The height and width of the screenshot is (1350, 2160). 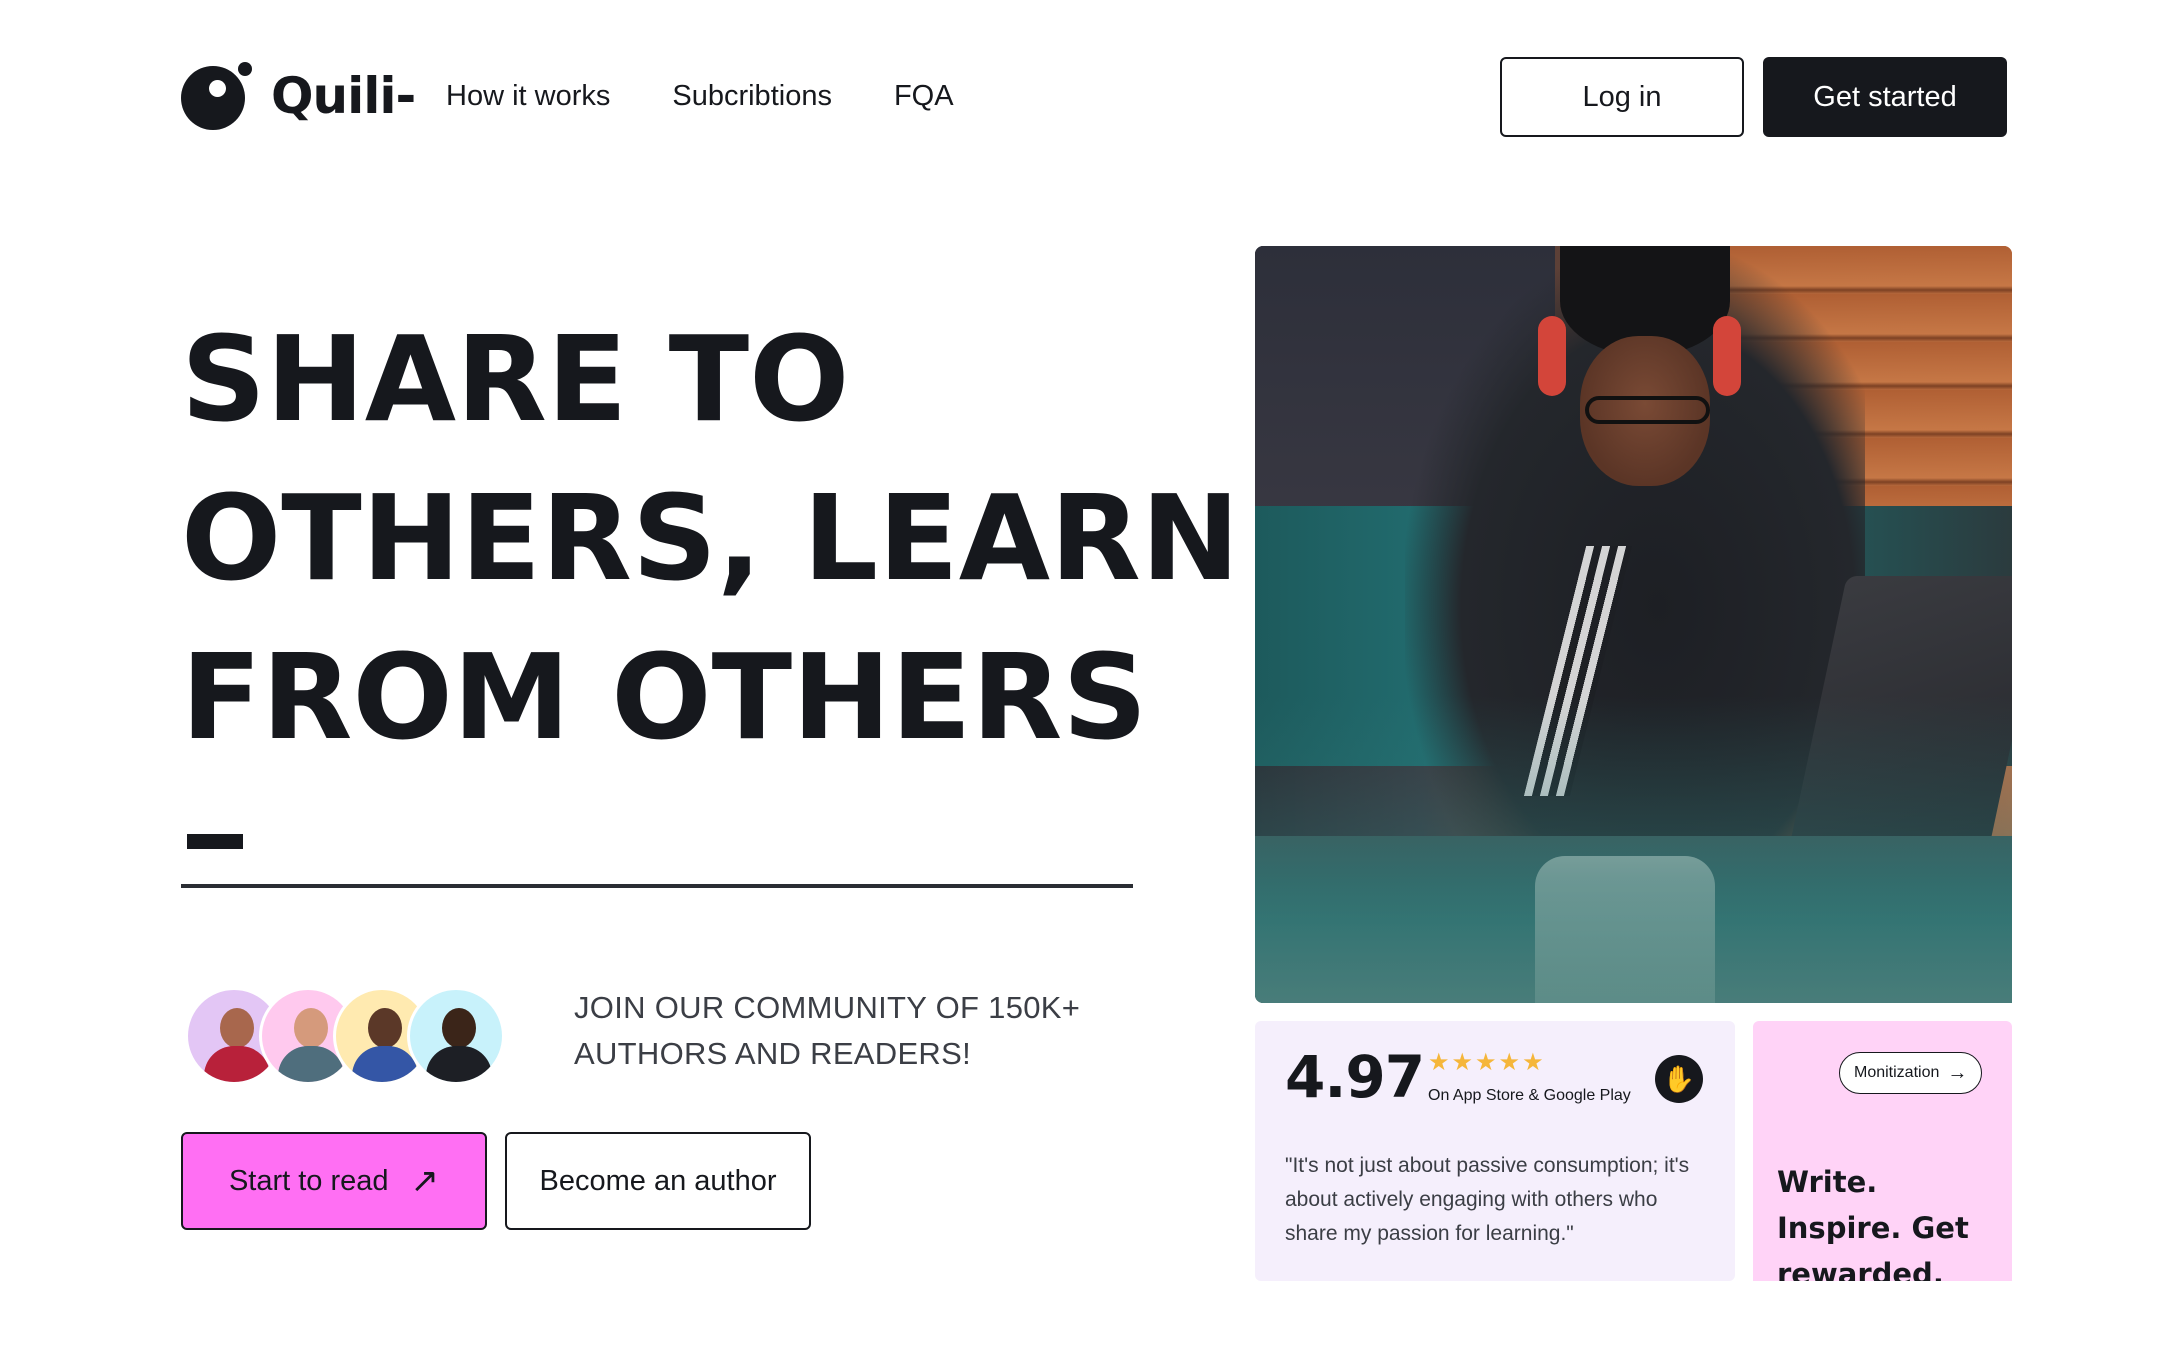 I want to click on monetization-pill-label: Monitization, so click(x=1897, y=1072).